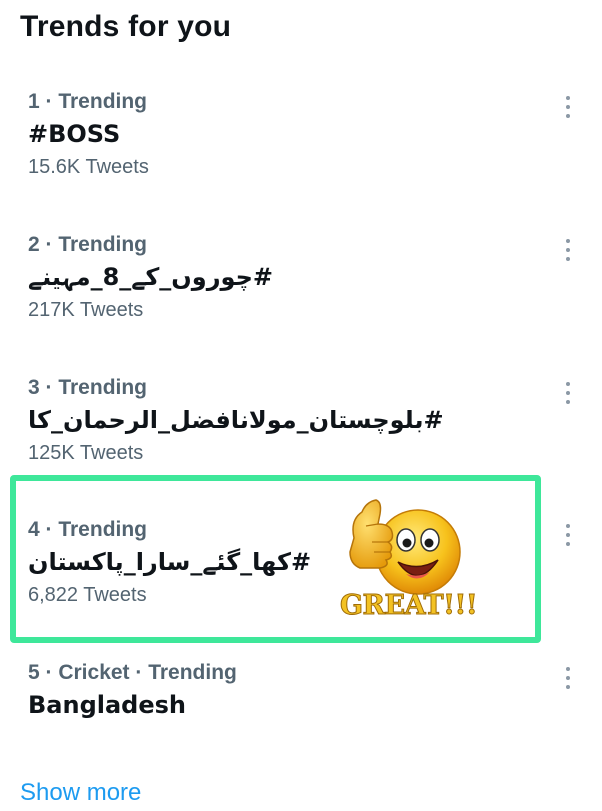  Describe the element at coordinates (132, 672) in the screenshot. I see `trend-meta: 5 · Cricket · Trending` at that location.